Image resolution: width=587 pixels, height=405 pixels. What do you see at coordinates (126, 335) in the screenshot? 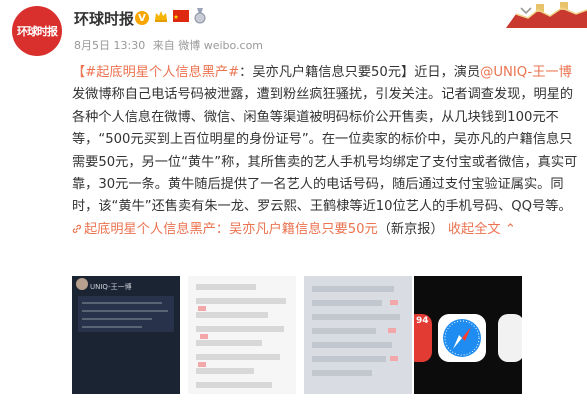
I see `post-image-1: UNIQ-王一博` at bounding box center [126, 335].